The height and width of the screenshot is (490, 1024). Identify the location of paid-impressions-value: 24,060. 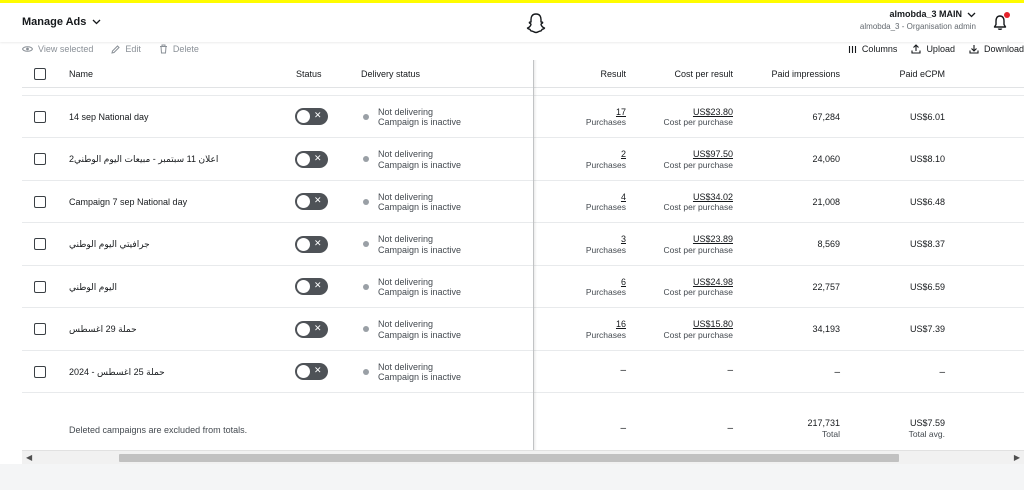
(826, 159).